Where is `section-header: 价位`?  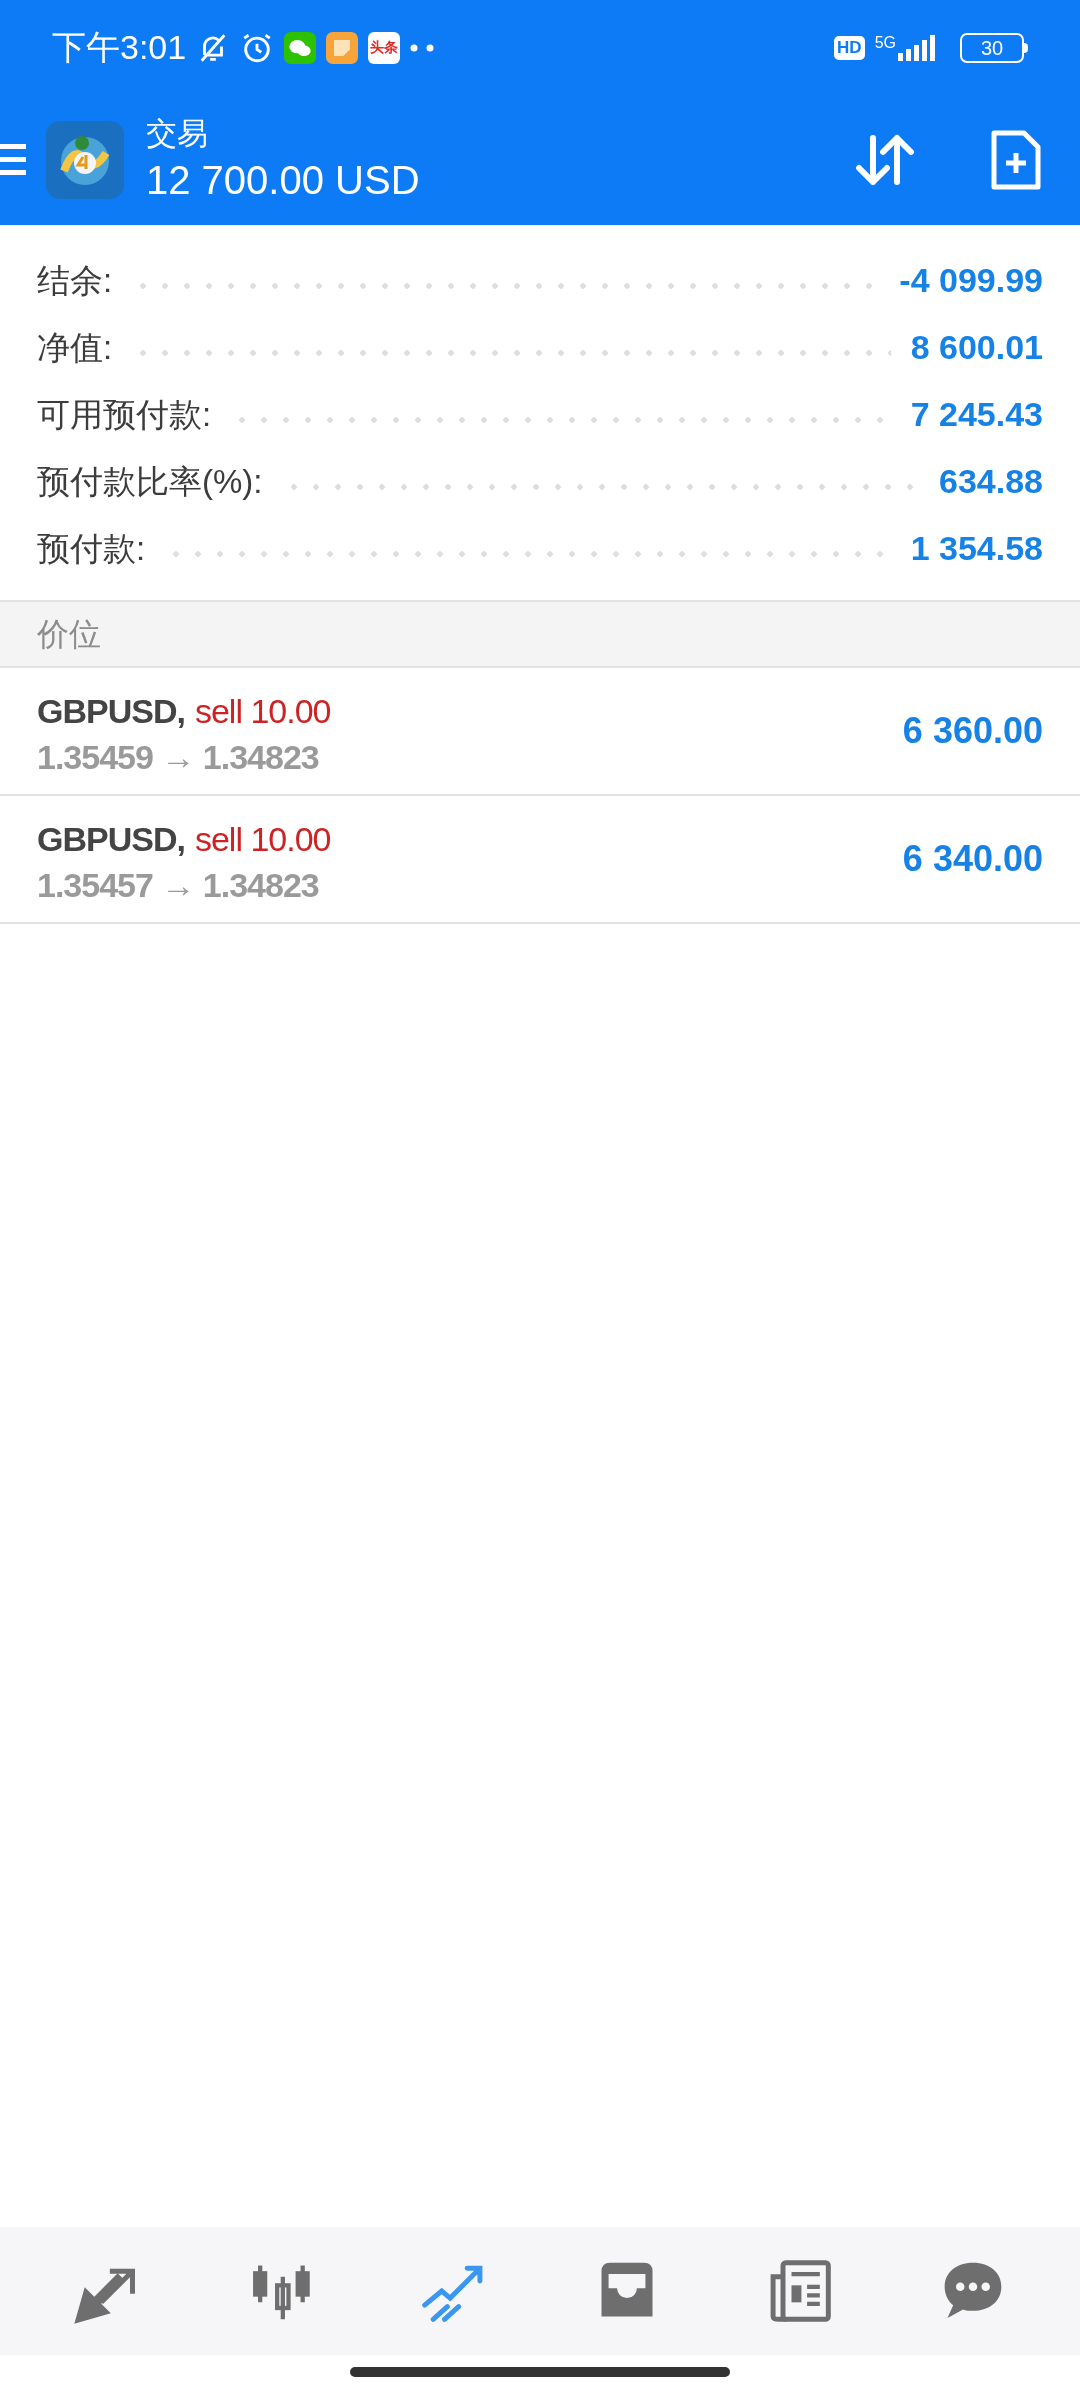 section-header: 价位 is located at coordinates (69, 634).